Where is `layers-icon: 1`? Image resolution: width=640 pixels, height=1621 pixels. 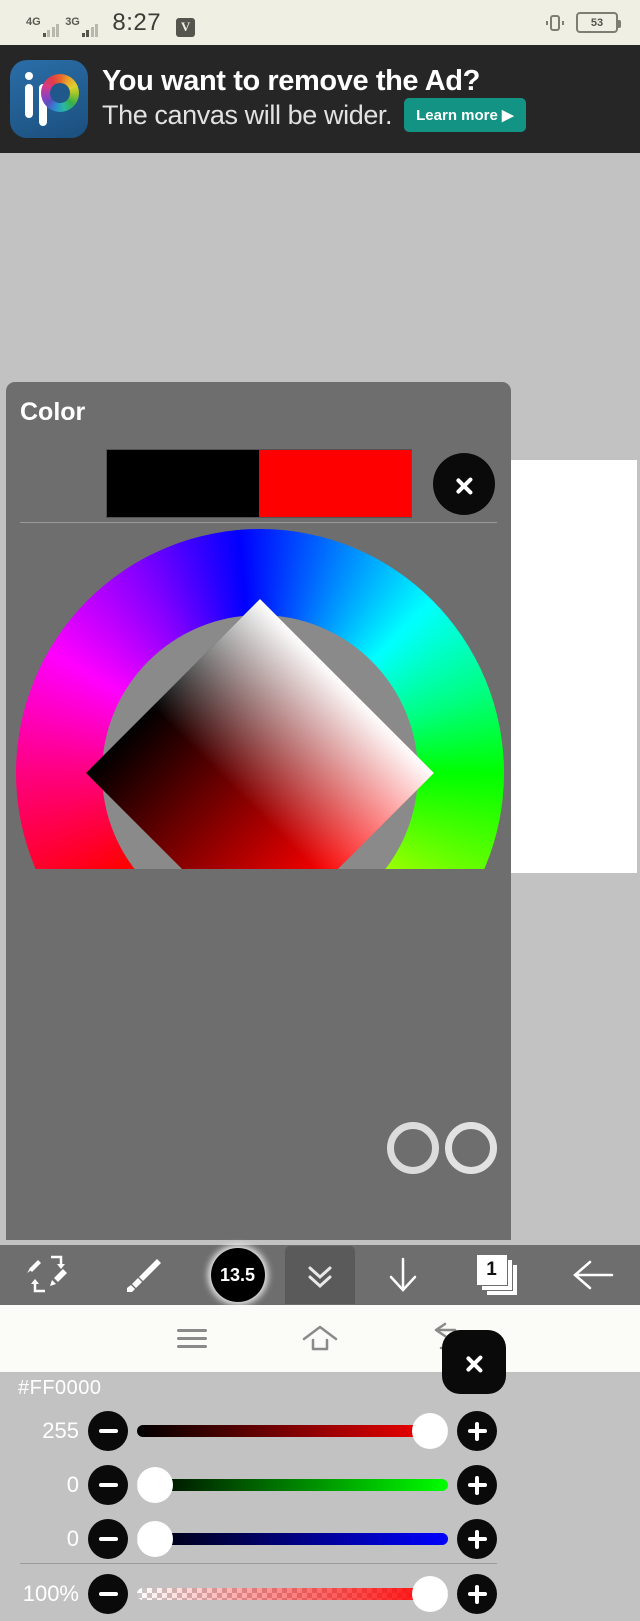 layers-icon: 1 is located at coordinates (497, 1275).